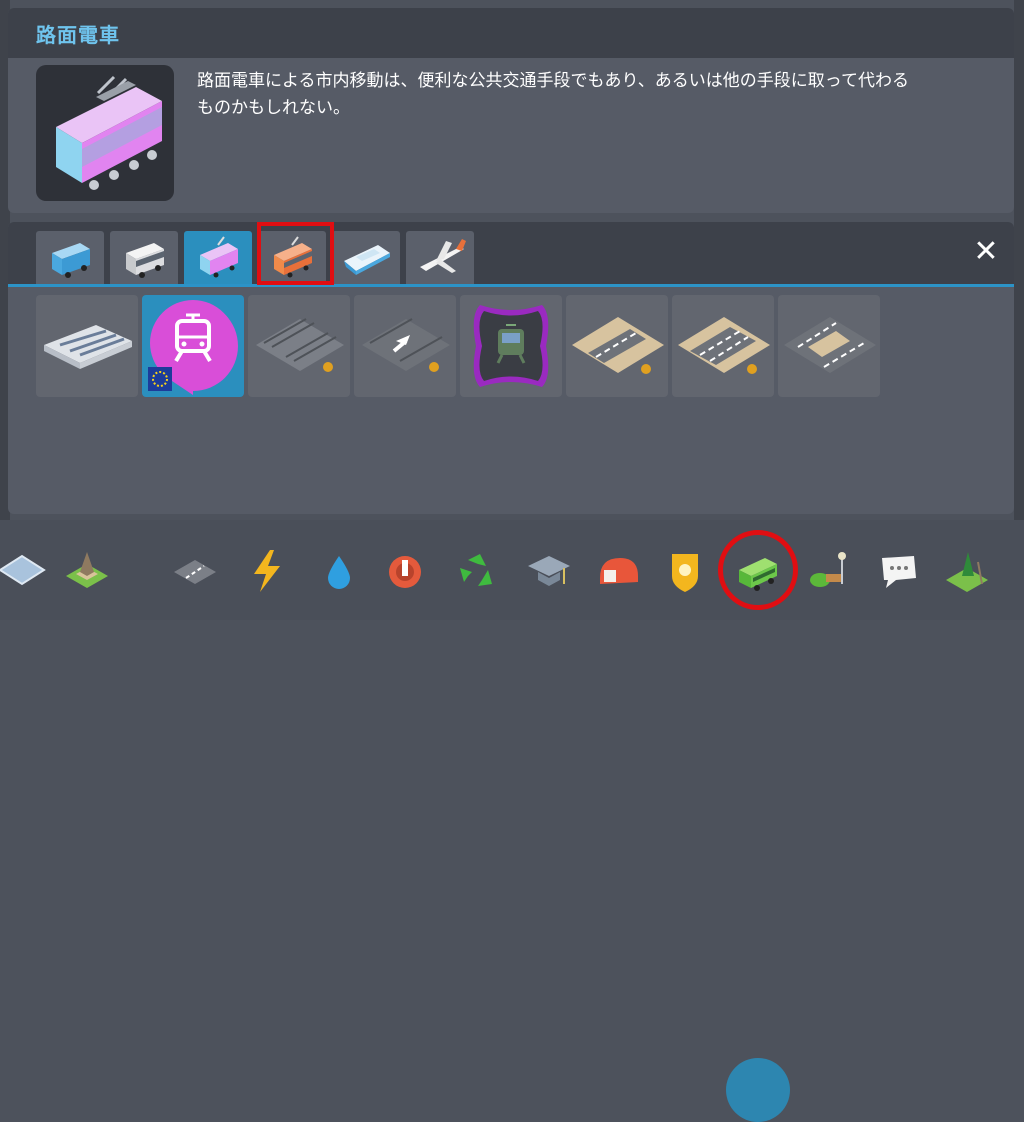  I want to click on category-tabbar: ✕, so click(511, 253).